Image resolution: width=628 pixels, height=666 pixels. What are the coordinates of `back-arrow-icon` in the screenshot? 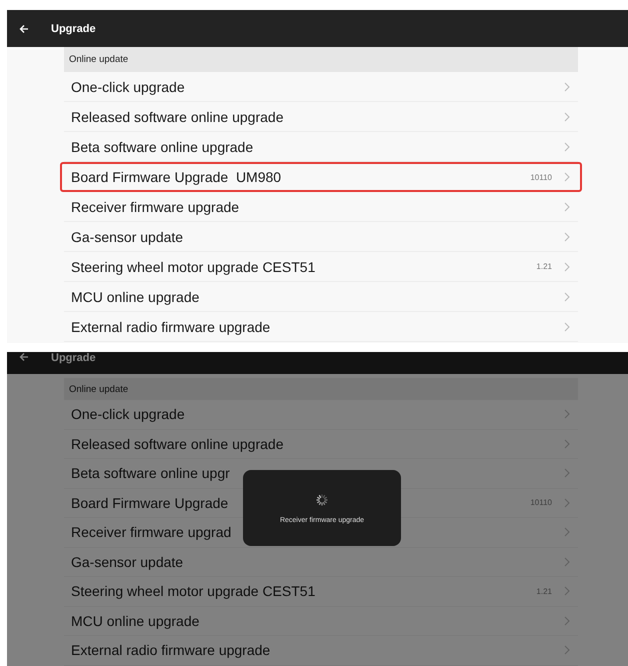 It's located at (24, 29).